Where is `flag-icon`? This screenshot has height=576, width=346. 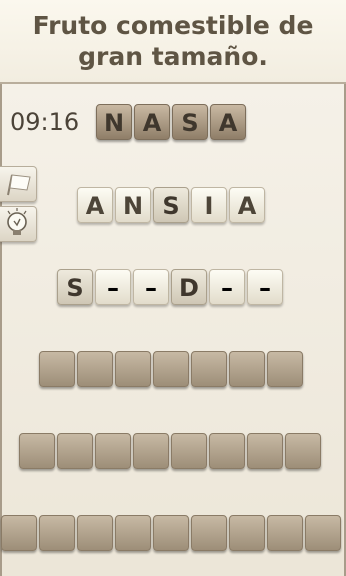
flag-icon is located at coordinates (19, 185).